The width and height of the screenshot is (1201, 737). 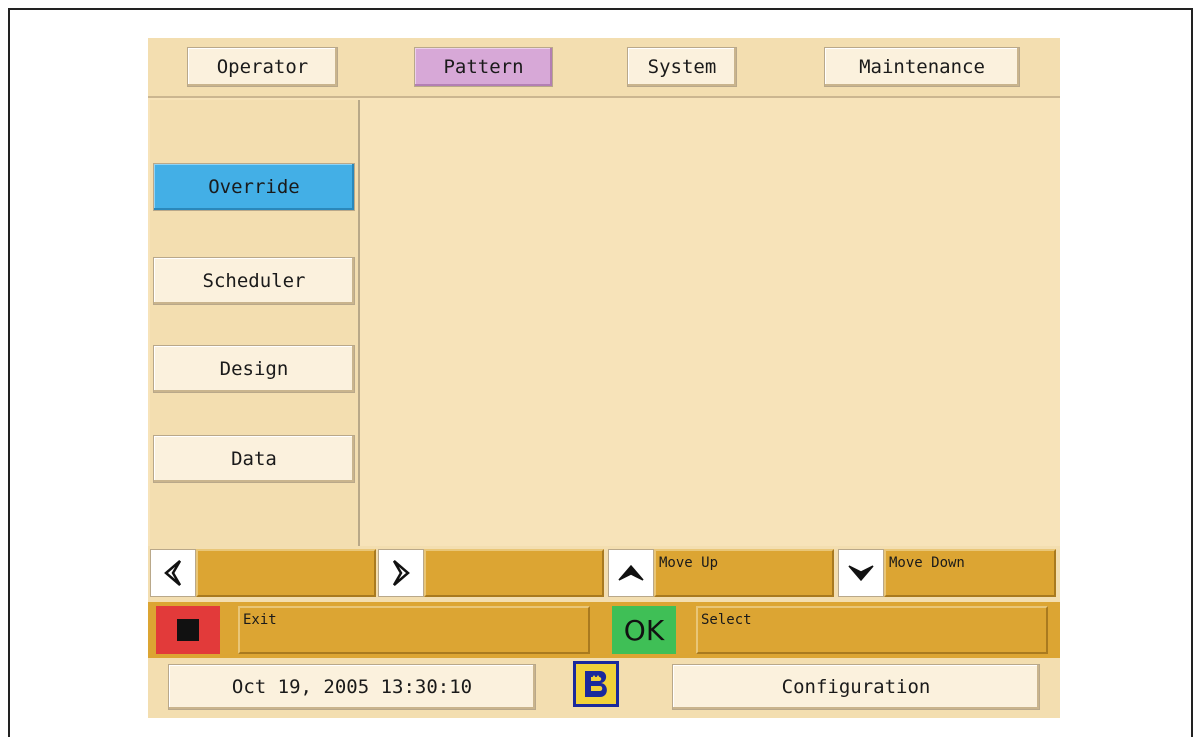 I want to click on tab-pattern: Pattern, so click(x=483, y=67).